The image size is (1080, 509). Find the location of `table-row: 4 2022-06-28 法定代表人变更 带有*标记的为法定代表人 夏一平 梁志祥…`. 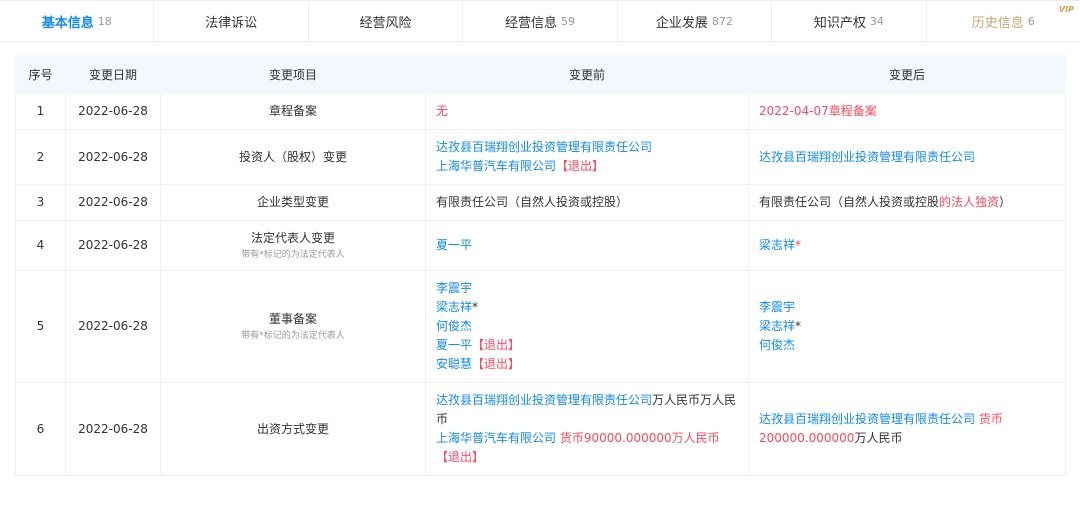

table-row: 4 2022-06-28 法定代表人变更 带有*标记的为法定代表人 夏一平 梁志祥… is located at coordinates (540, 245).